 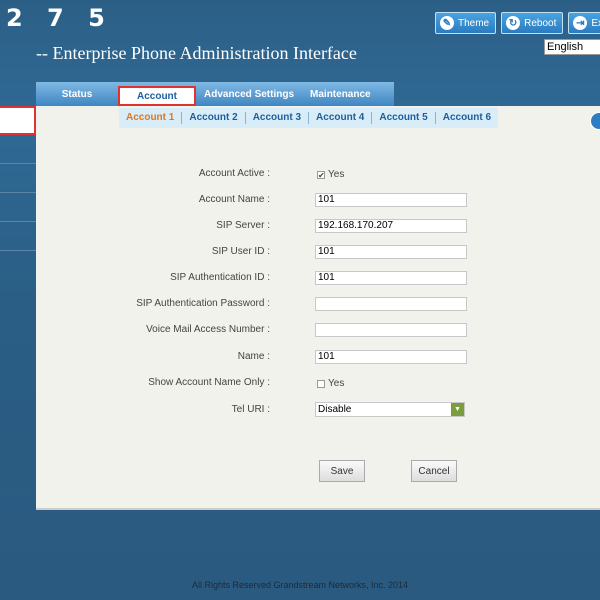 I want to click on tab-advanced-settings: Advanced Settings, so click(x=249, y=94).